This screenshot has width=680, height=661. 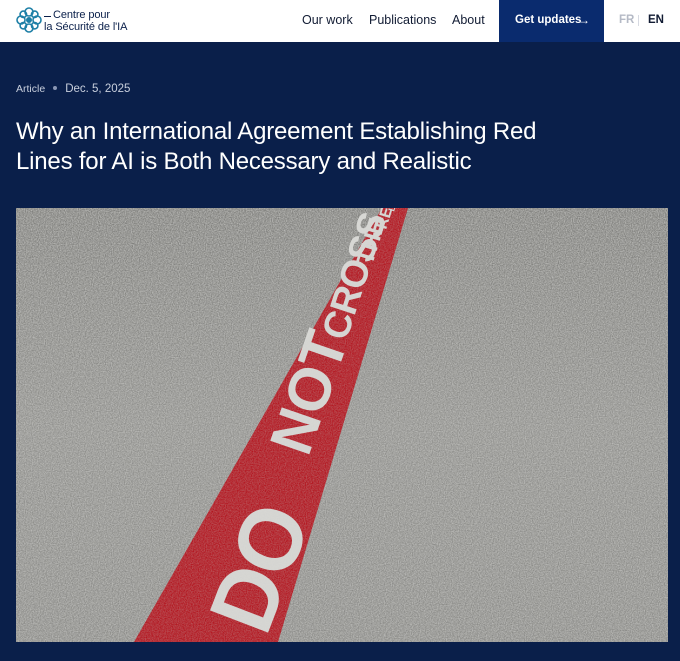 I want to click on article-date: Dec. 5, 2025, so click(x=98, y=89).